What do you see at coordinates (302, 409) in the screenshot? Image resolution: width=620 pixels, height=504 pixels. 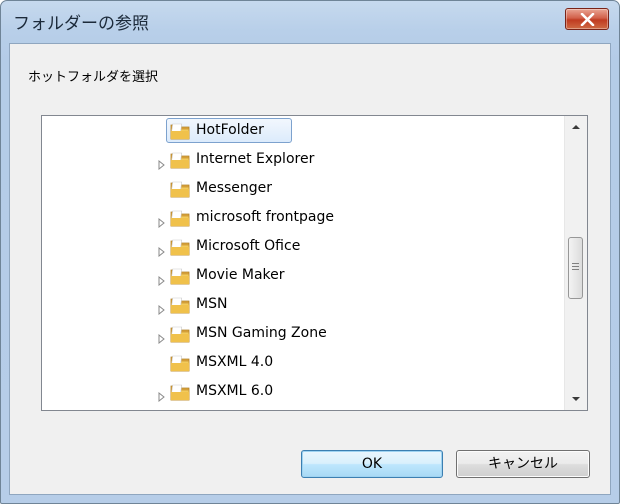 I see `tree-item-partial` at bounding box center [302, 409].